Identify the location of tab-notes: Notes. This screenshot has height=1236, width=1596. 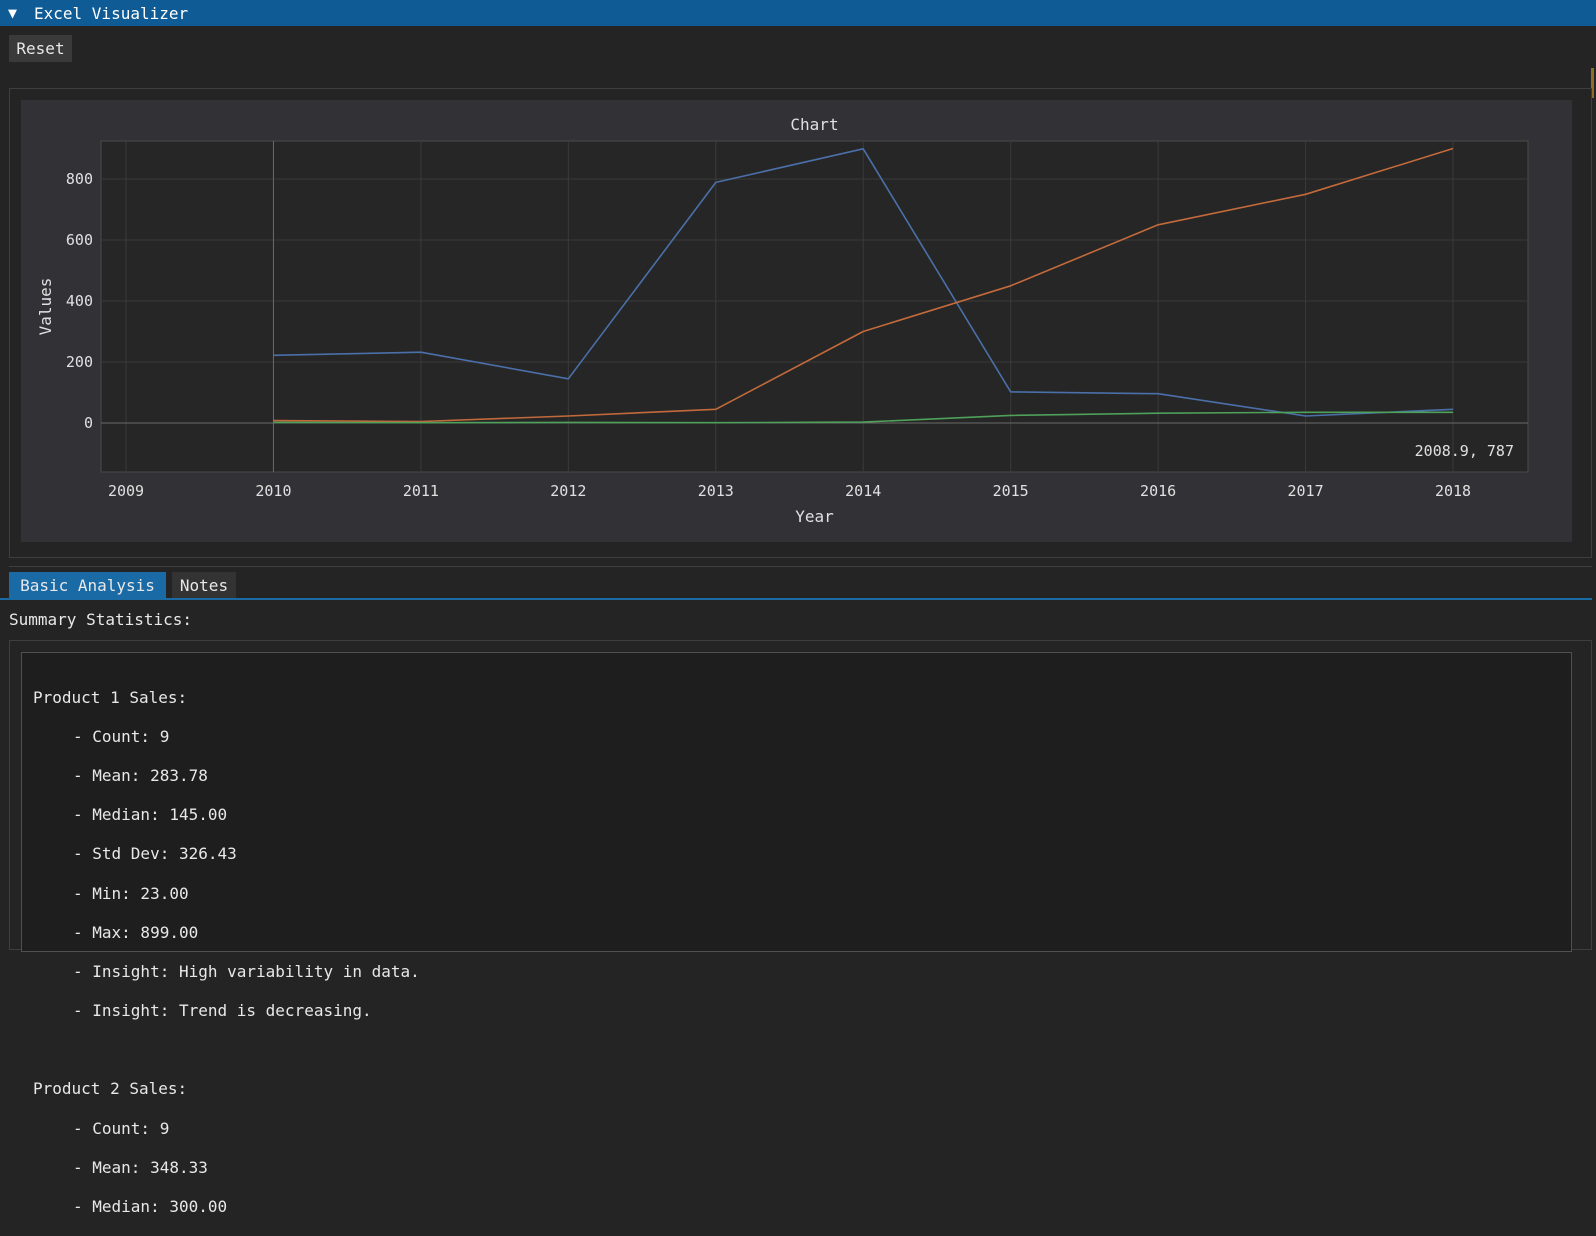
(204, 585).